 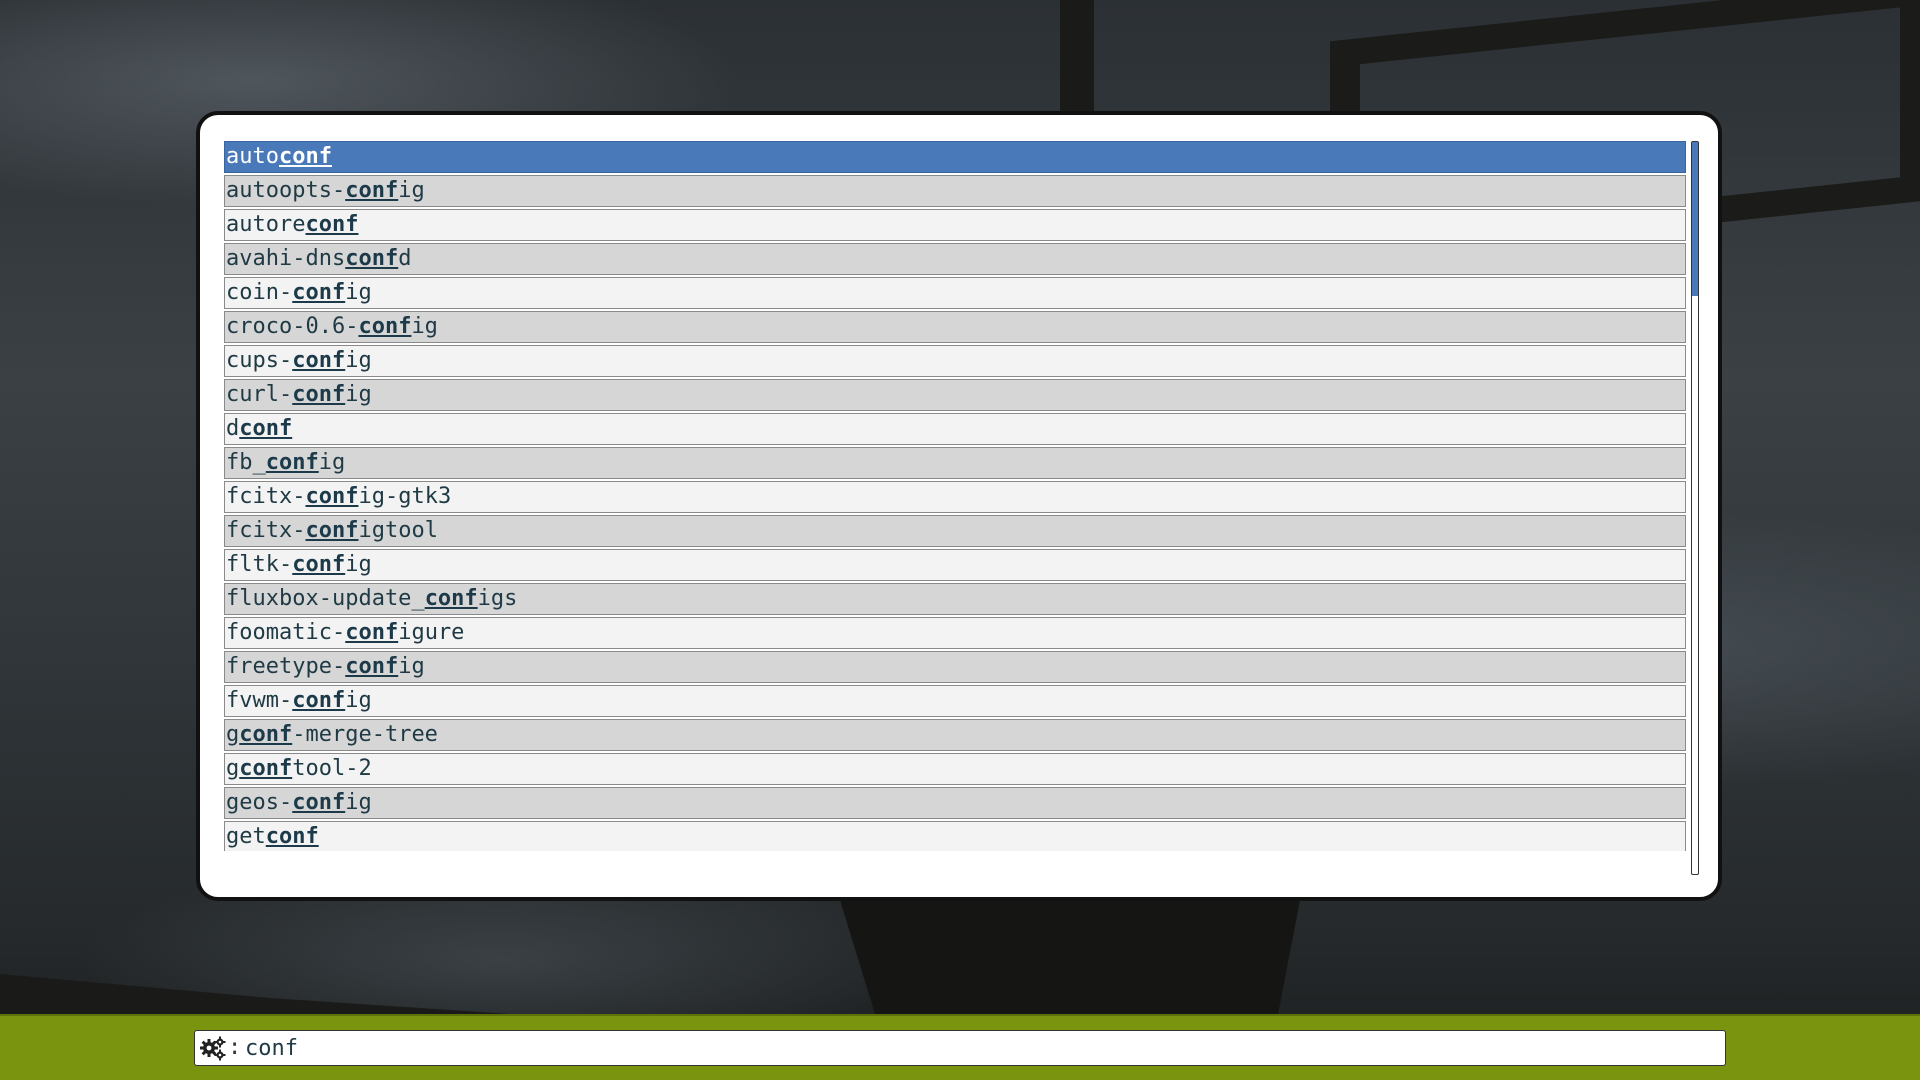 I want to click on result-item: coin-config, so click(x=955, y=293).